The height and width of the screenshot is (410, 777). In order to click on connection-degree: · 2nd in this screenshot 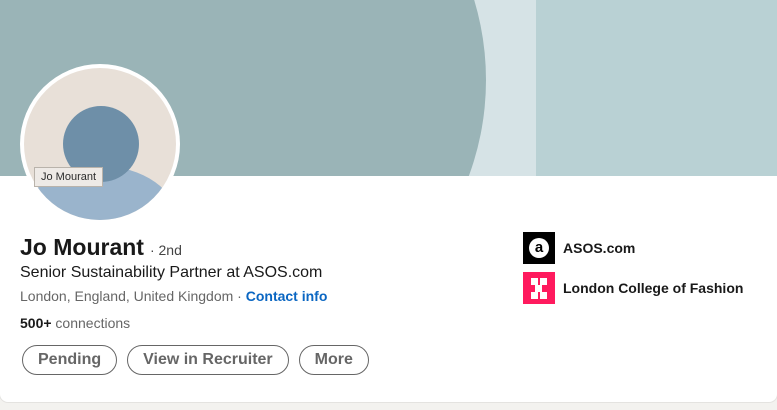, I will do `click(165, 250)`.